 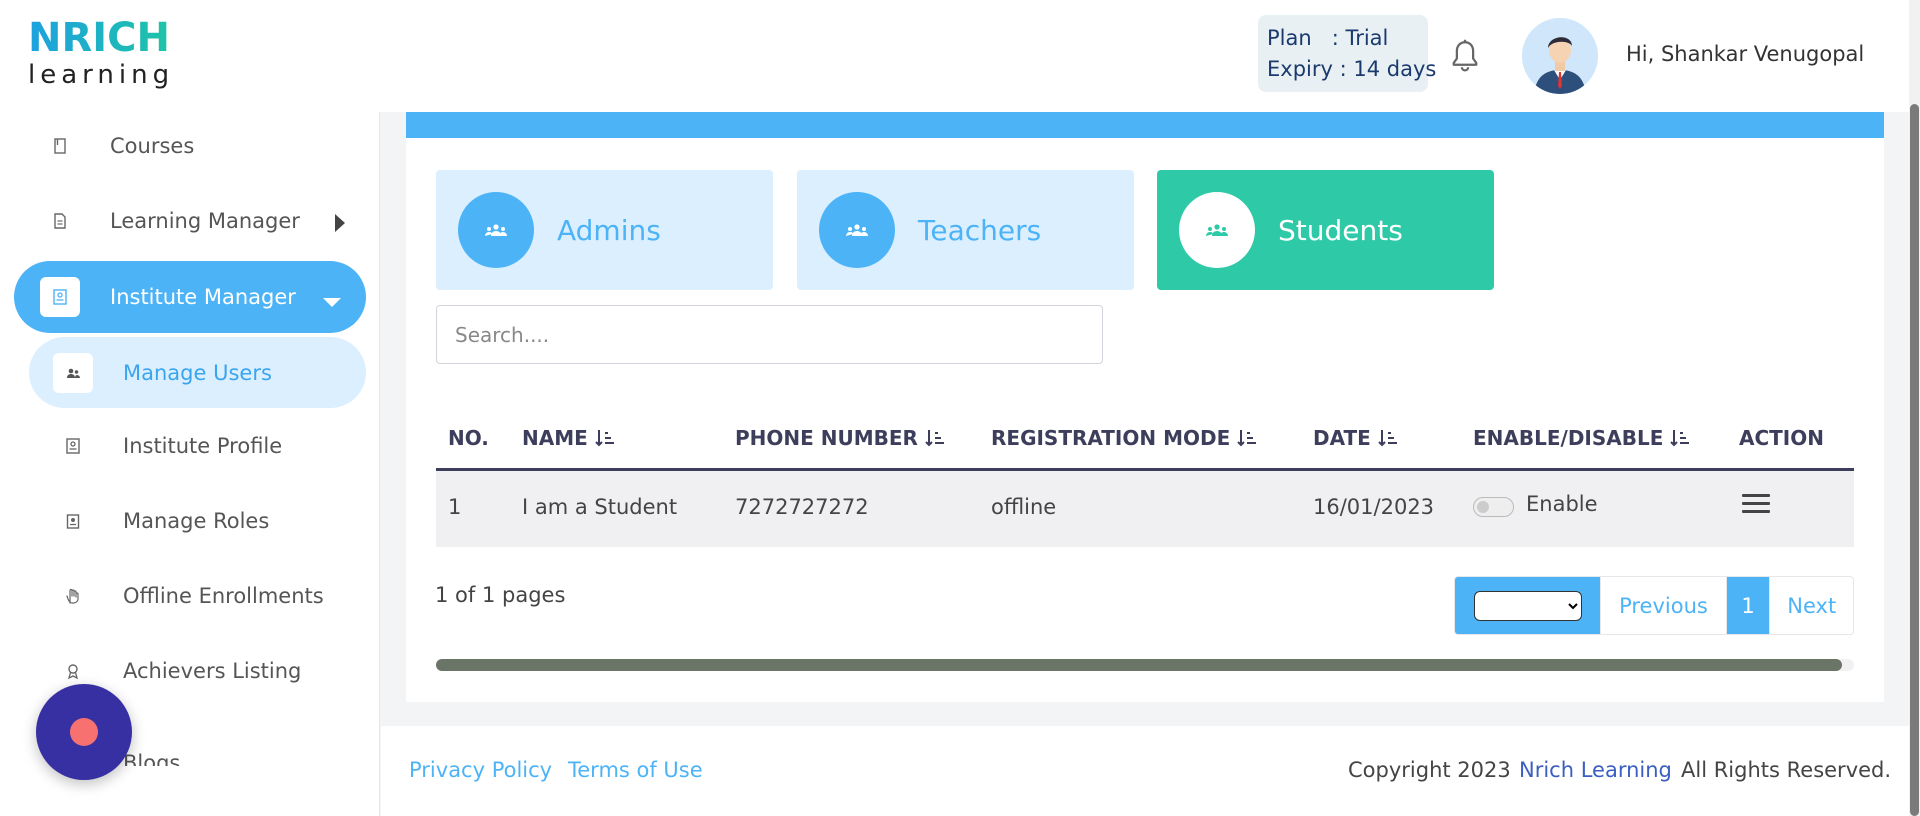 I want to click on copyright-text: Copyright 2023, so click(x=1429, y=770).